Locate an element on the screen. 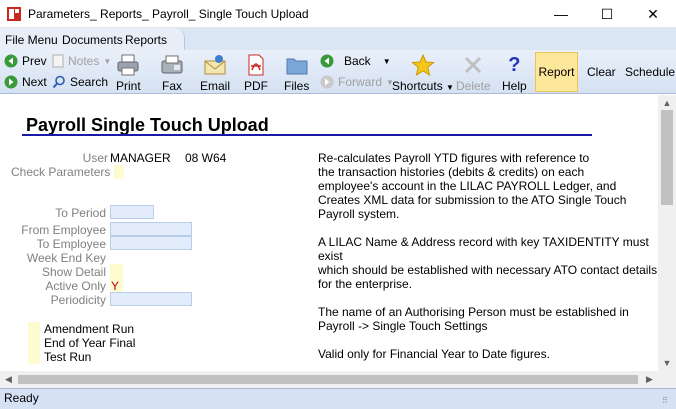 This screenshot has height=409, width=676. files-button: Files is located at coordinates (296, 73).